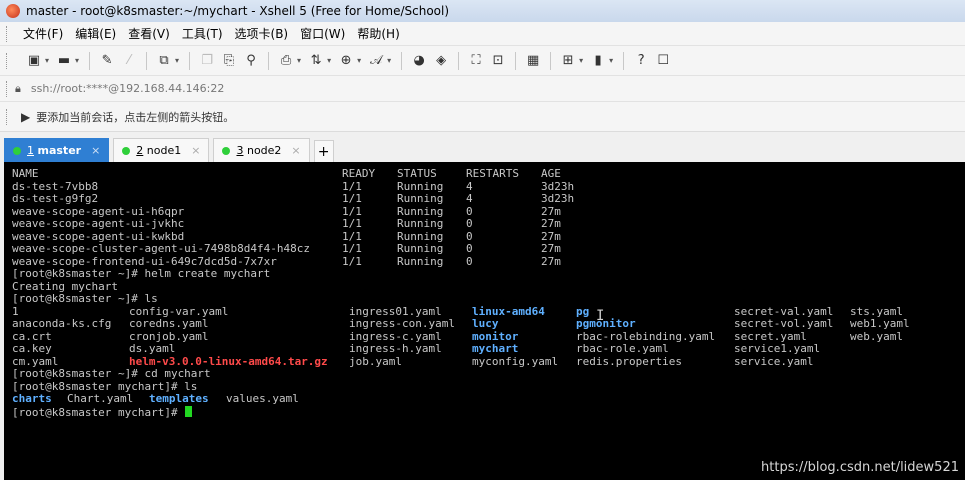 Image resolution: width=965 pixels, height=480 pixels. I want to click on help-icon: ?, so click(641, 61).